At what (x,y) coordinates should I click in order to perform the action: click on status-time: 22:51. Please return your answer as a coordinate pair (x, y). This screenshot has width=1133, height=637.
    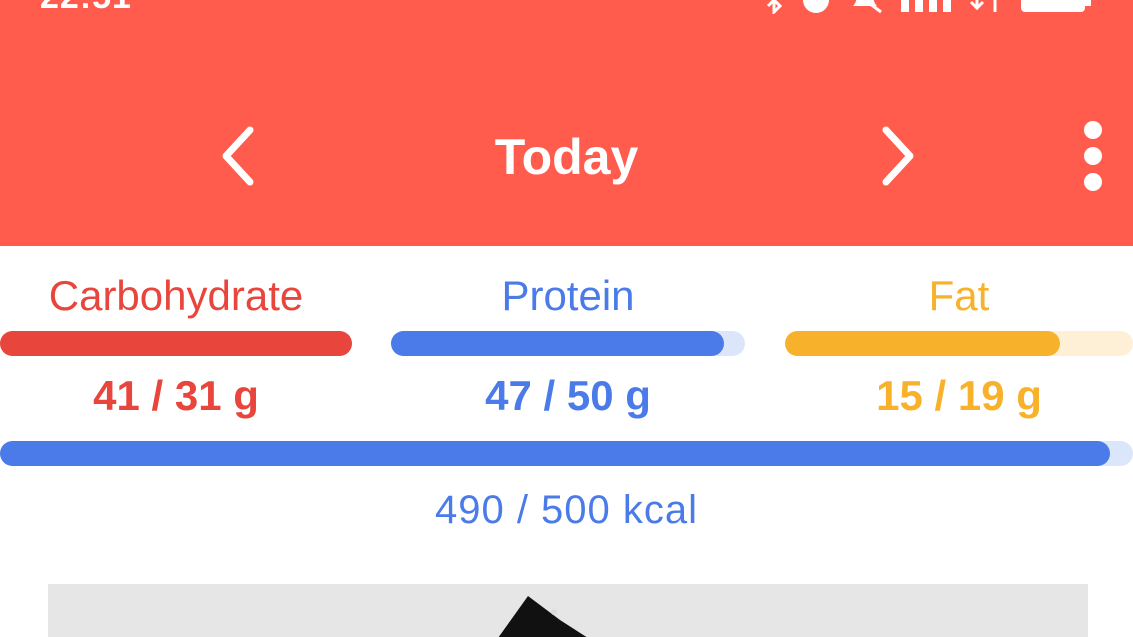
    Looking at the image, I should click on (86, 8).